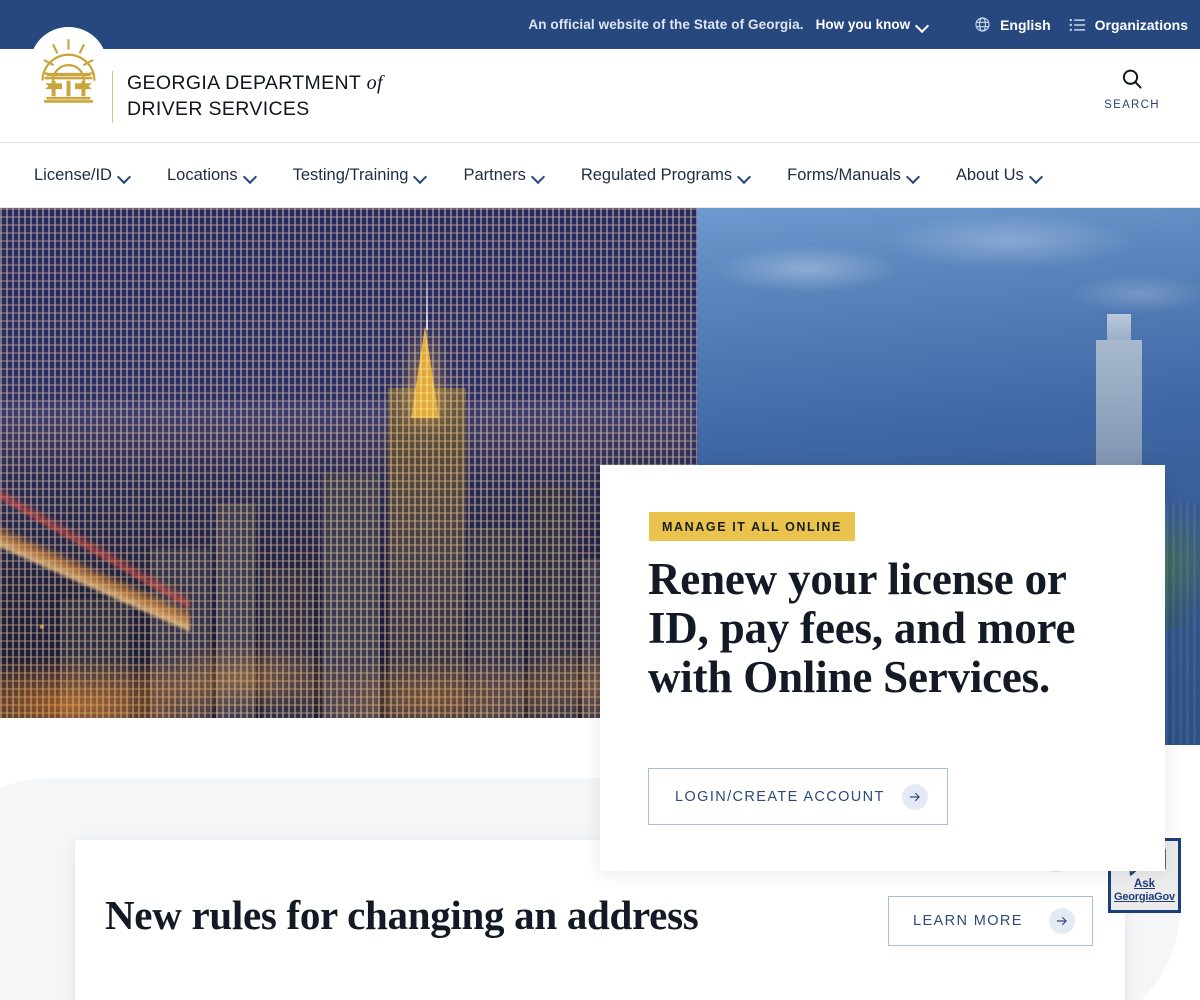 This screenshot has width=1200, height=1000. I want to click on nav-label: Forms/Manuals, so click(844, 174).